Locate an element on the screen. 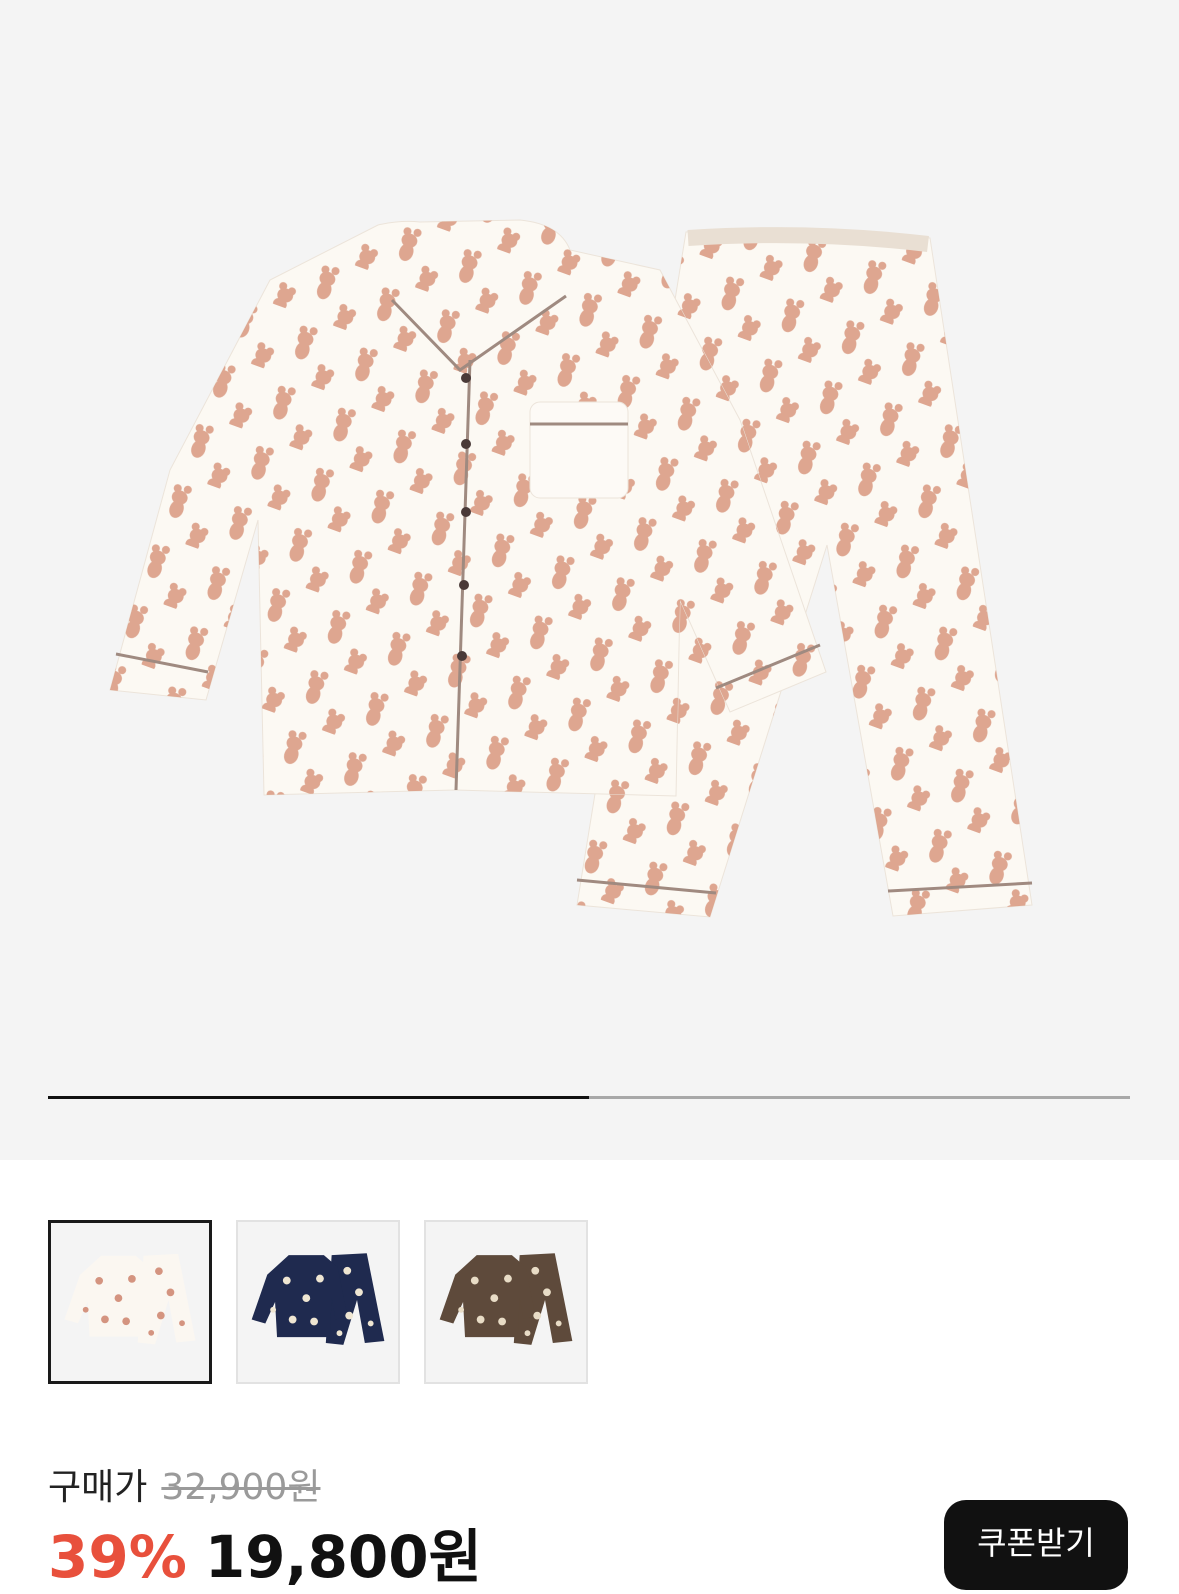  gallery-progress-bar is located at coordinates (589, 1097).